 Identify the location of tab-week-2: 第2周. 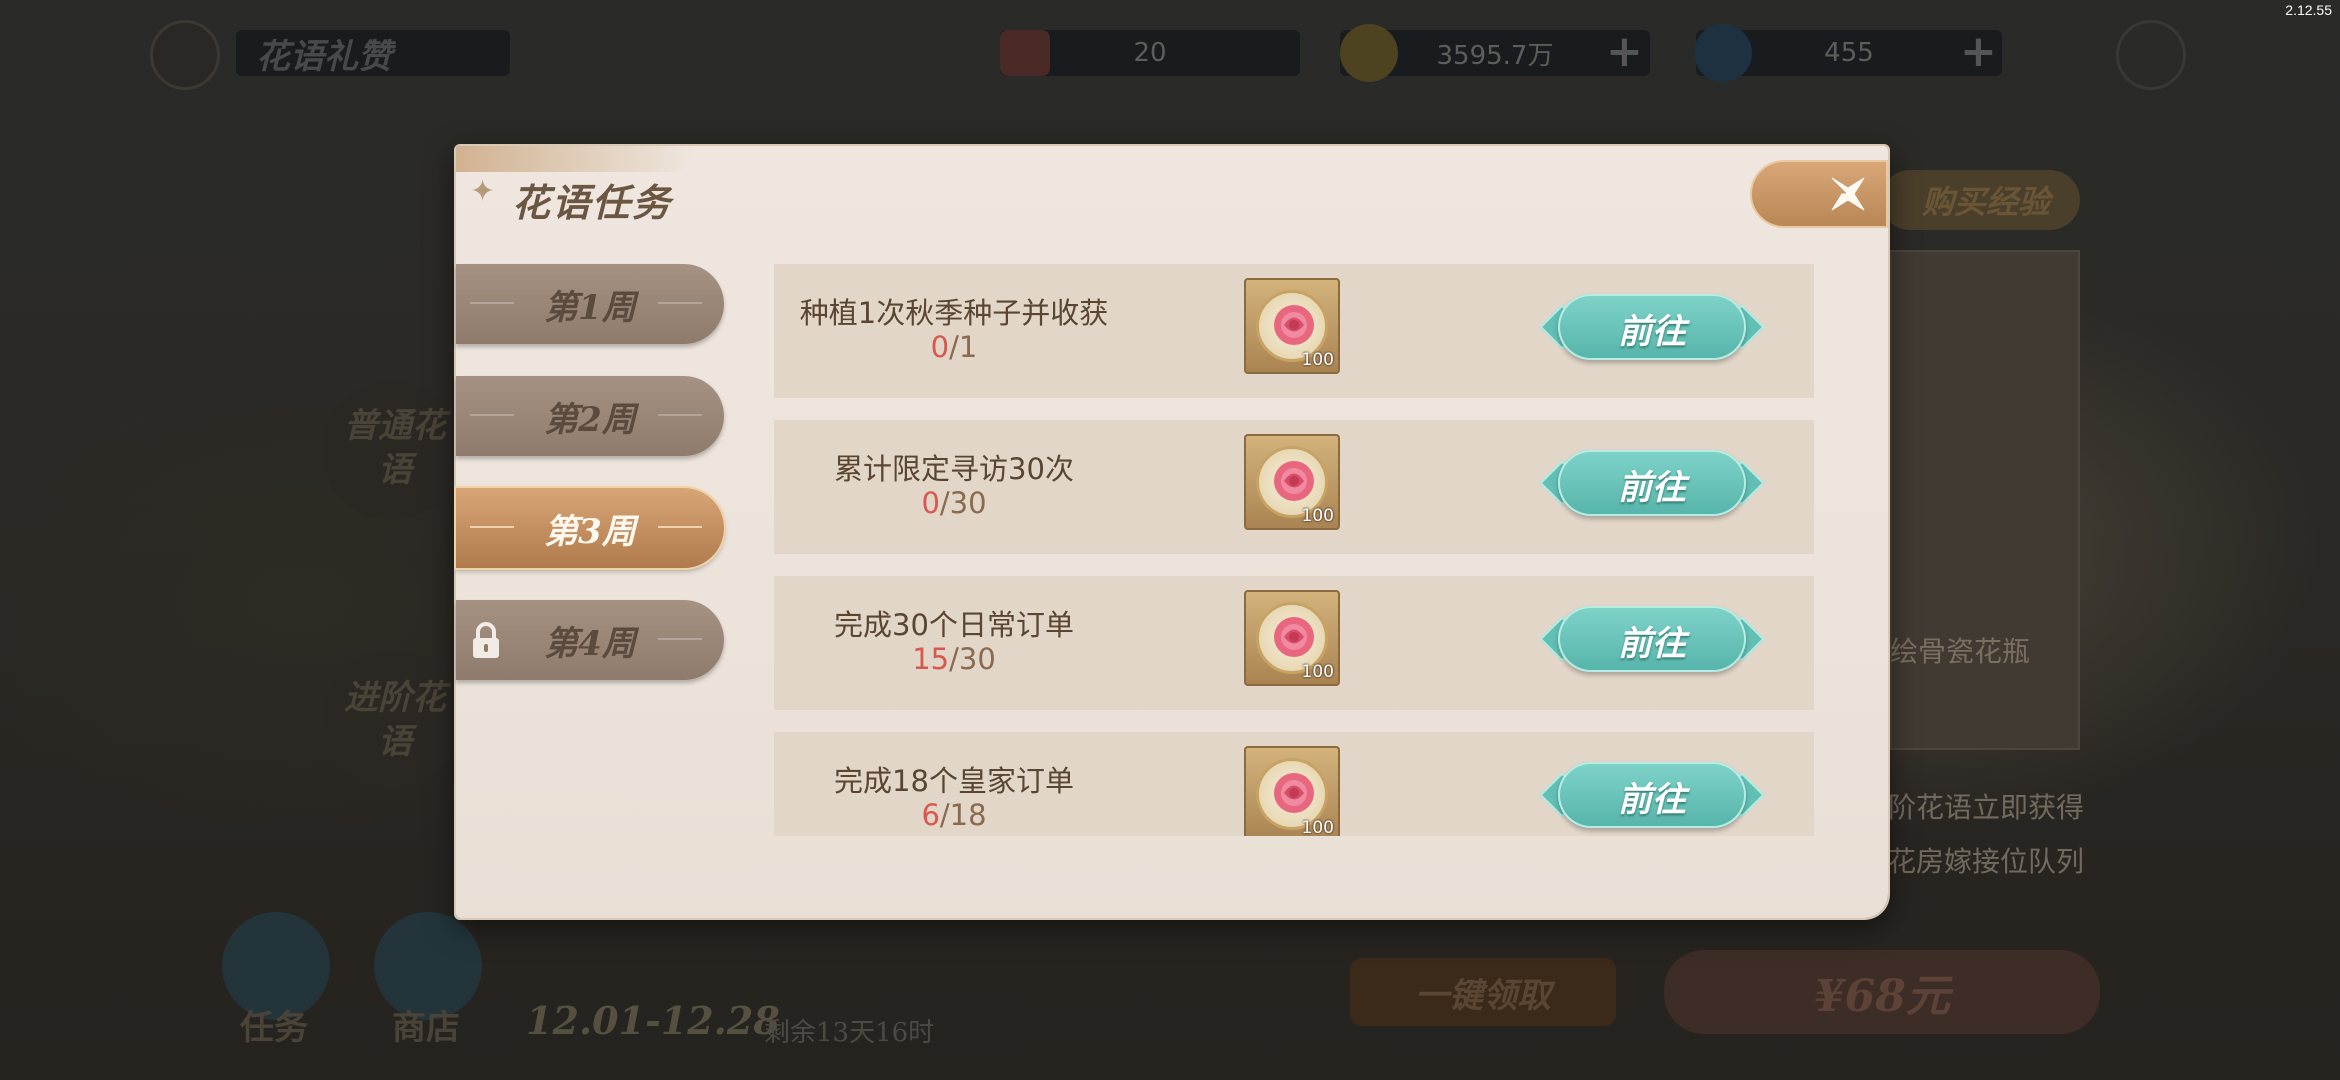
(590, 416).